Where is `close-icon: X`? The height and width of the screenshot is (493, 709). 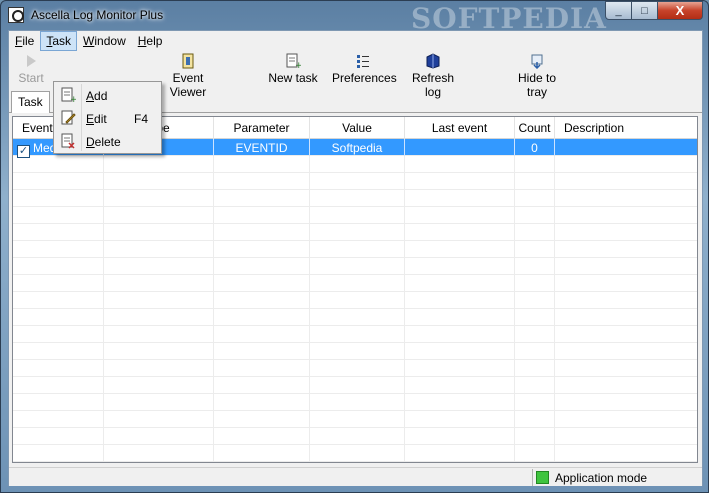
close-icon: X is located at coordinates (680, 10).